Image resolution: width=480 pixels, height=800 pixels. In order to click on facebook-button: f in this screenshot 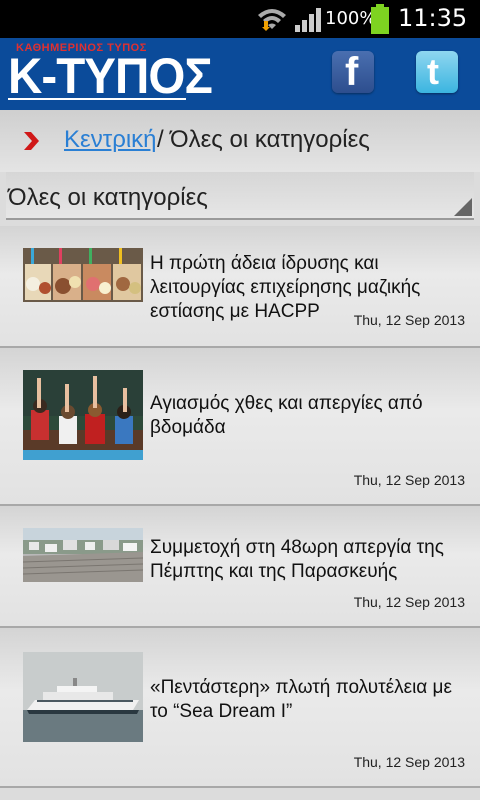, I will do `click(353, 72)`.